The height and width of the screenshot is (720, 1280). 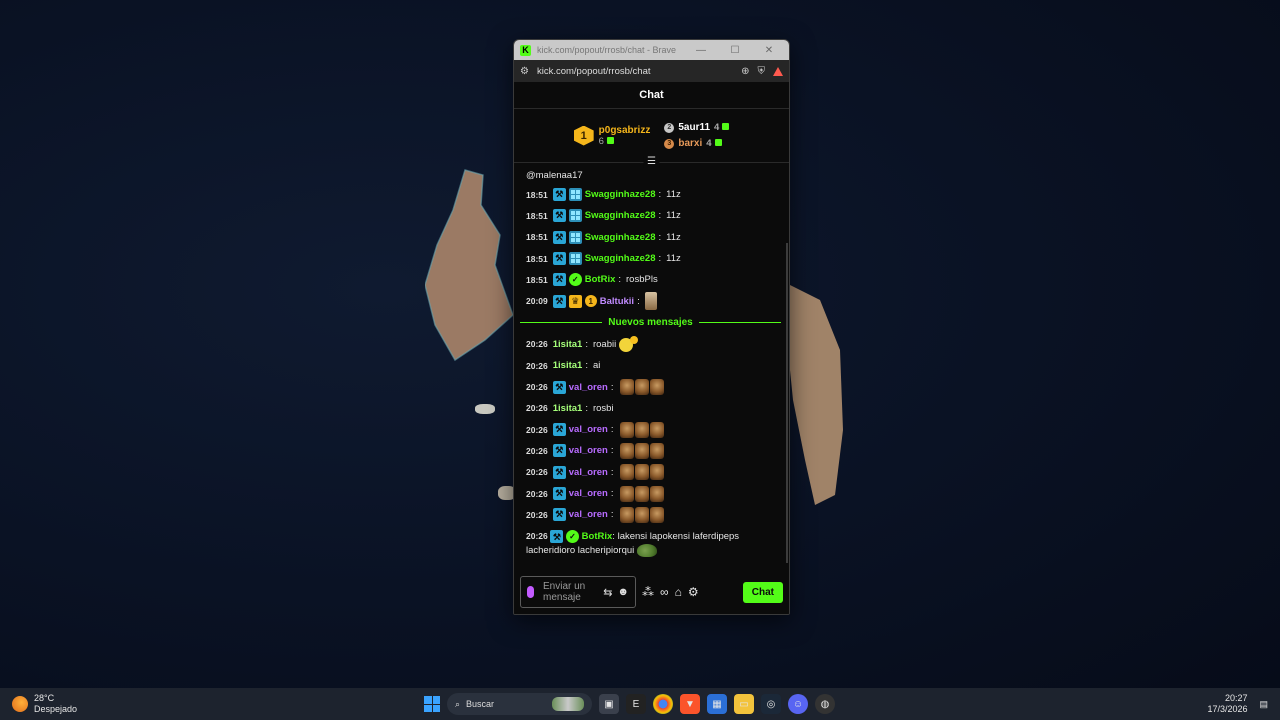 I want to click on brave-icon: ▼, so click(x=690, y=704).